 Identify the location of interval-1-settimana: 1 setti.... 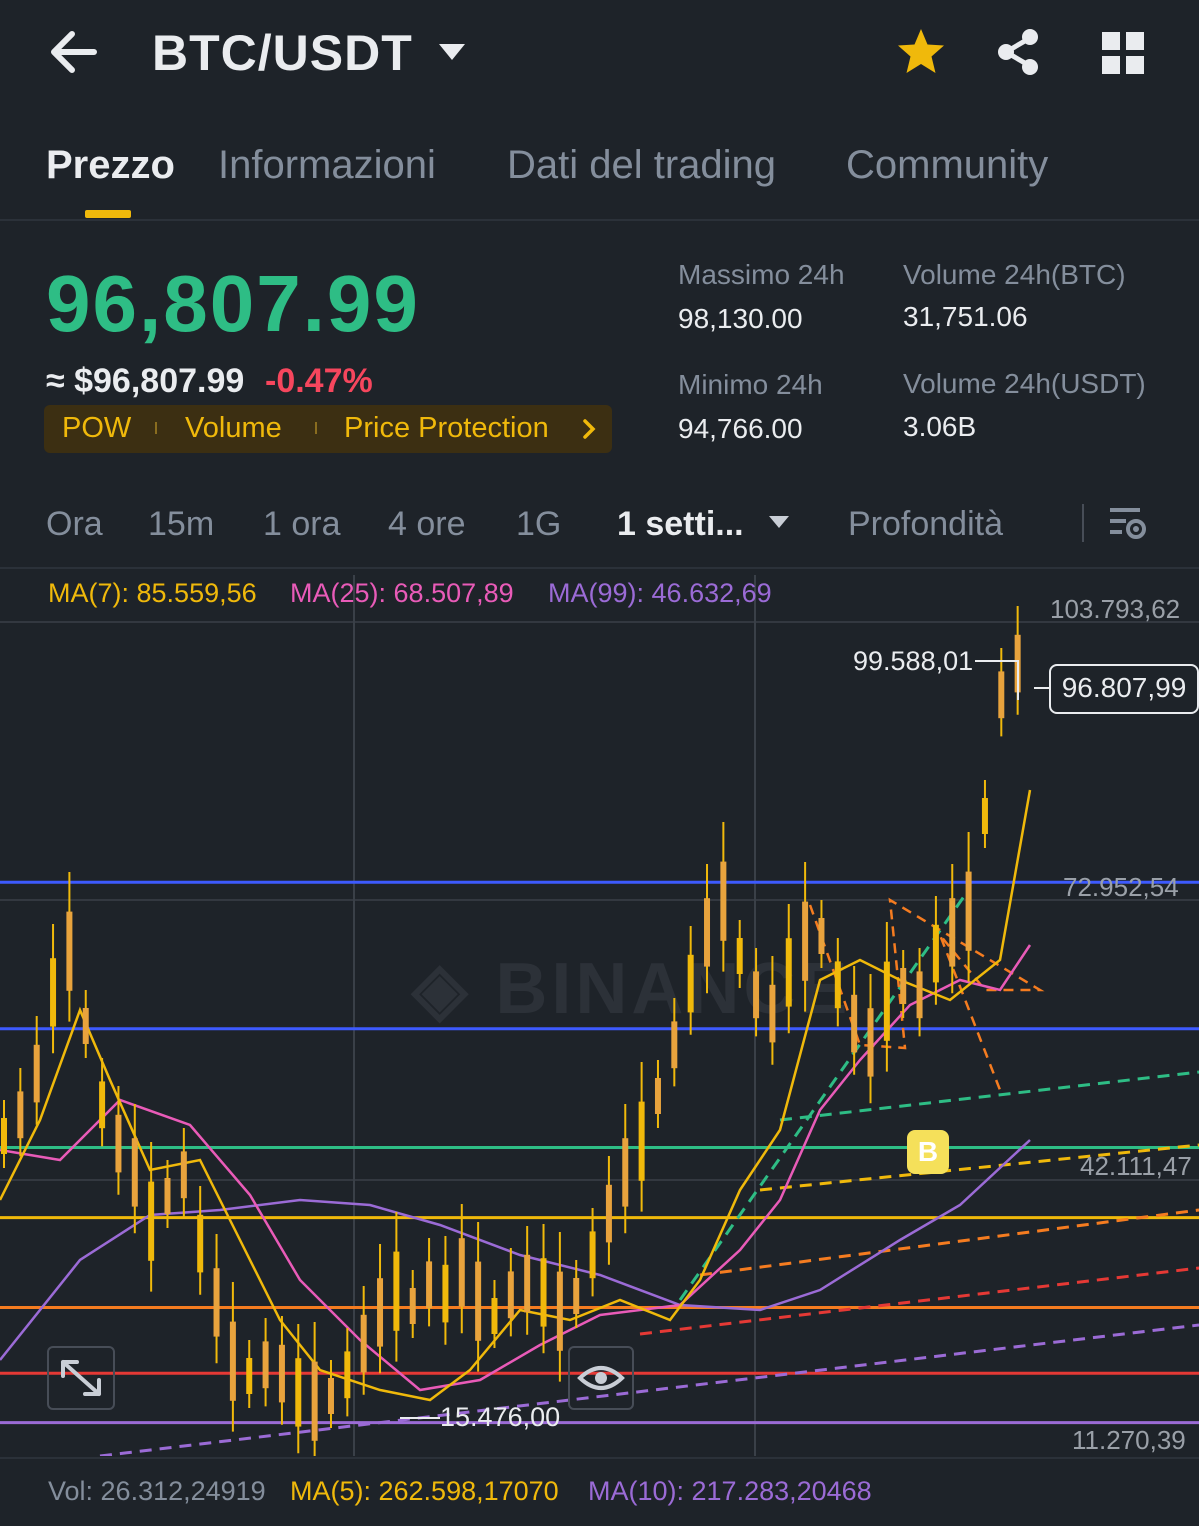
(680, 524).